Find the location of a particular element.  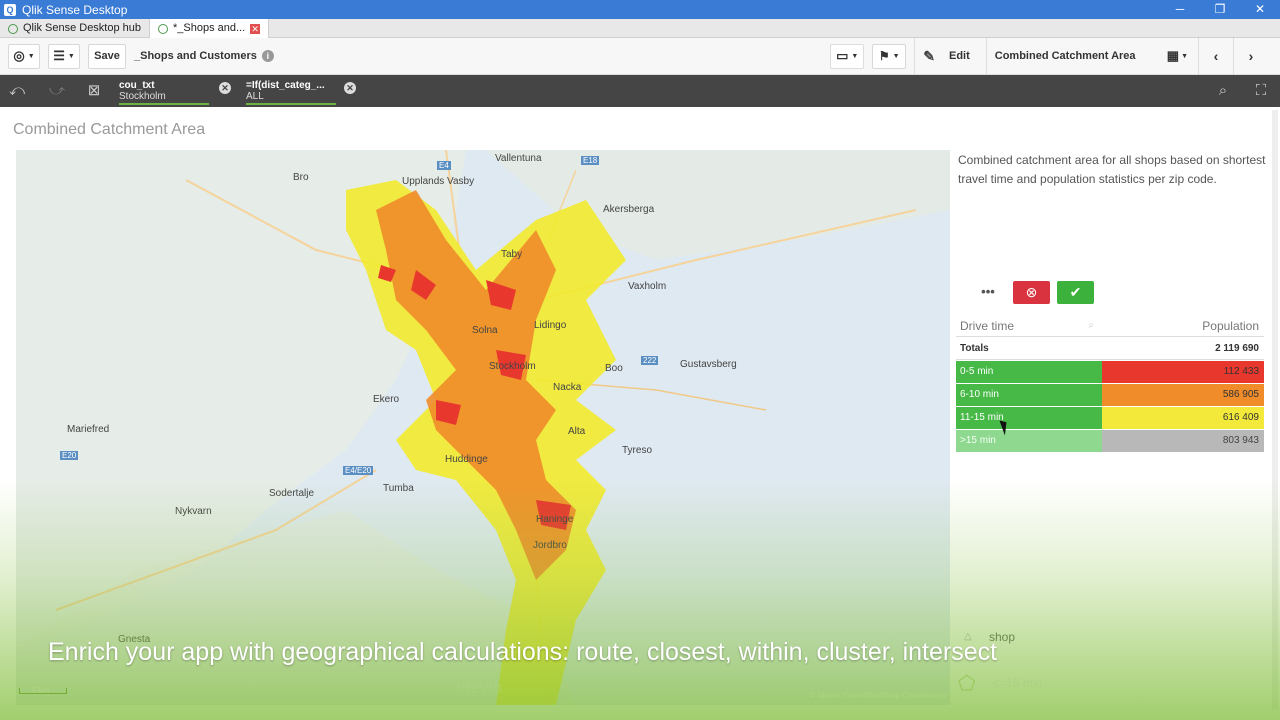

compass-icon: ◎ is located at coordinates (19, 55).